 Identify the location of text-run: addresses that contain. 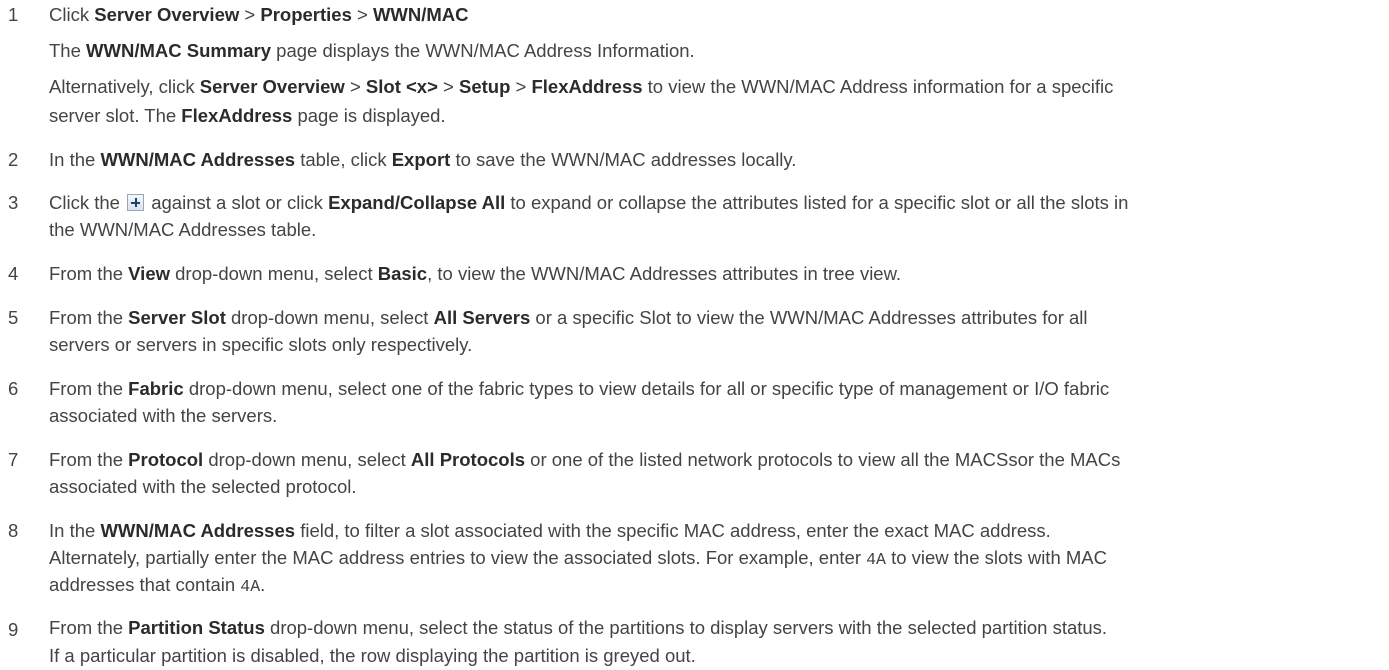
(145, 584).